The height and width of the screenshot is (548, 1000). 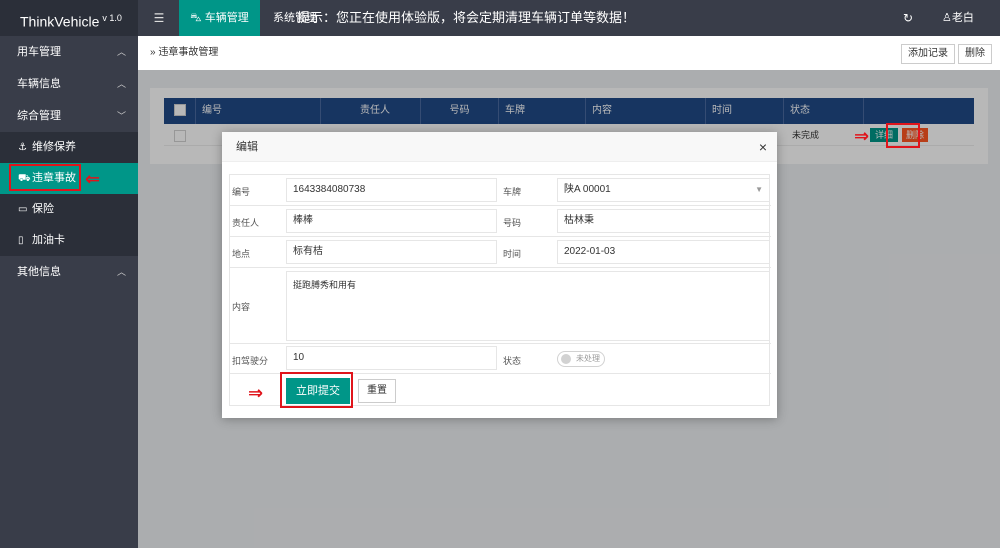 What do you see at coordinates (391, 190) in the screenshot?
I see `id-input: 1643384080738` at bounding box center [391, 190].